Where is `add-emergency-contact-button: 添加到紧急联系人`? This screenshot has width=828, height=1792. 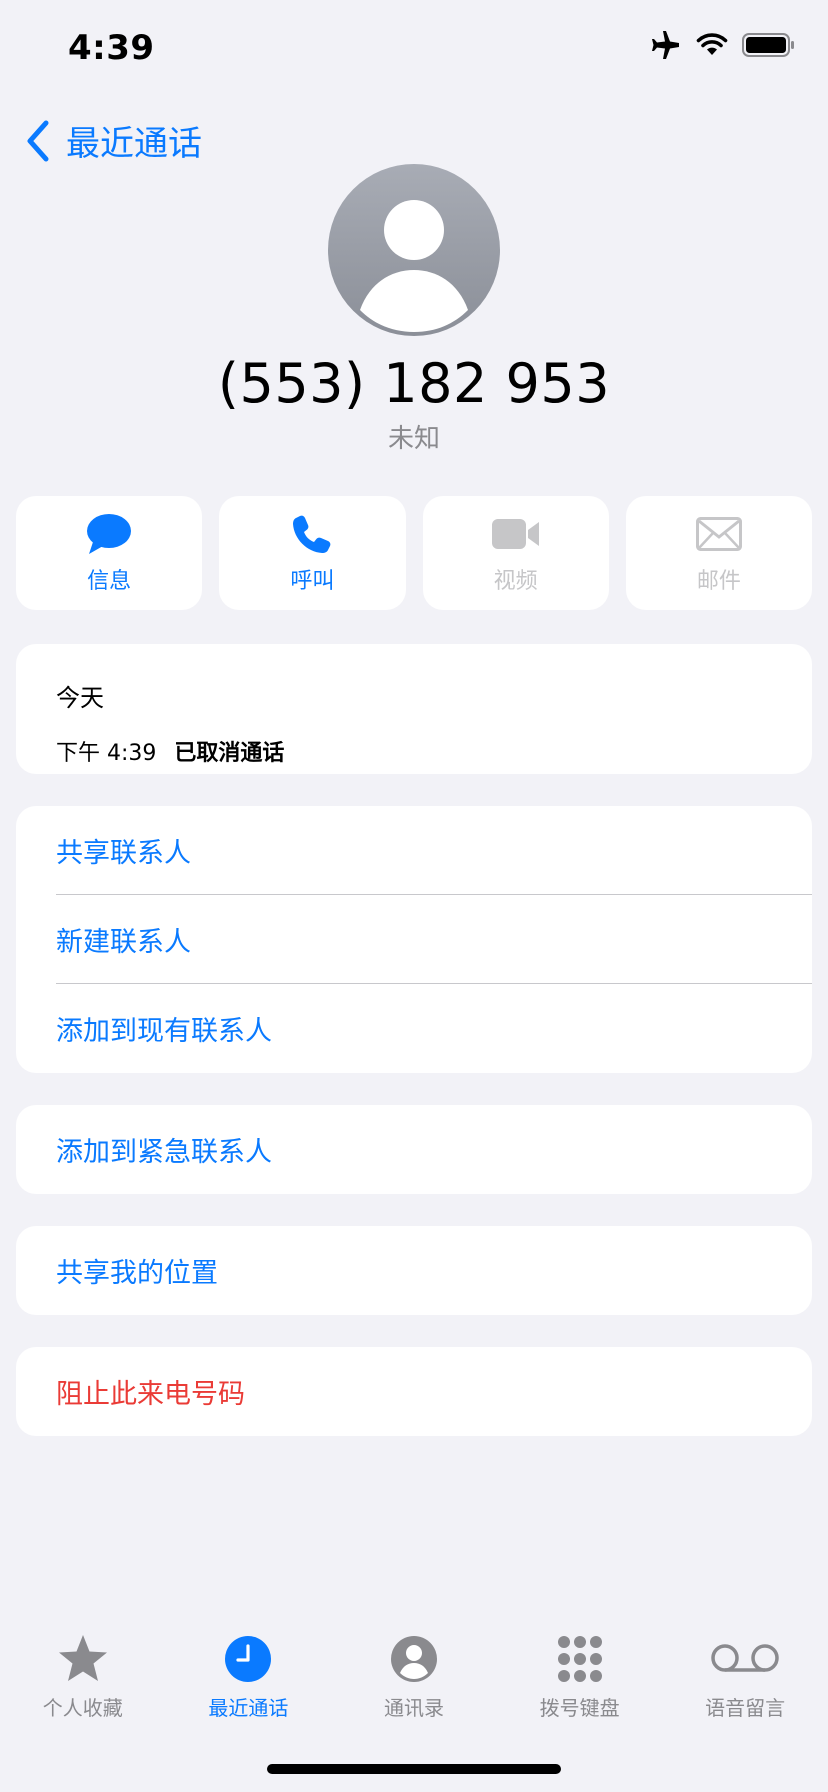
add-emergency-contact-button: 添加到紧急联系人 is located at coordinates (414, 1149).